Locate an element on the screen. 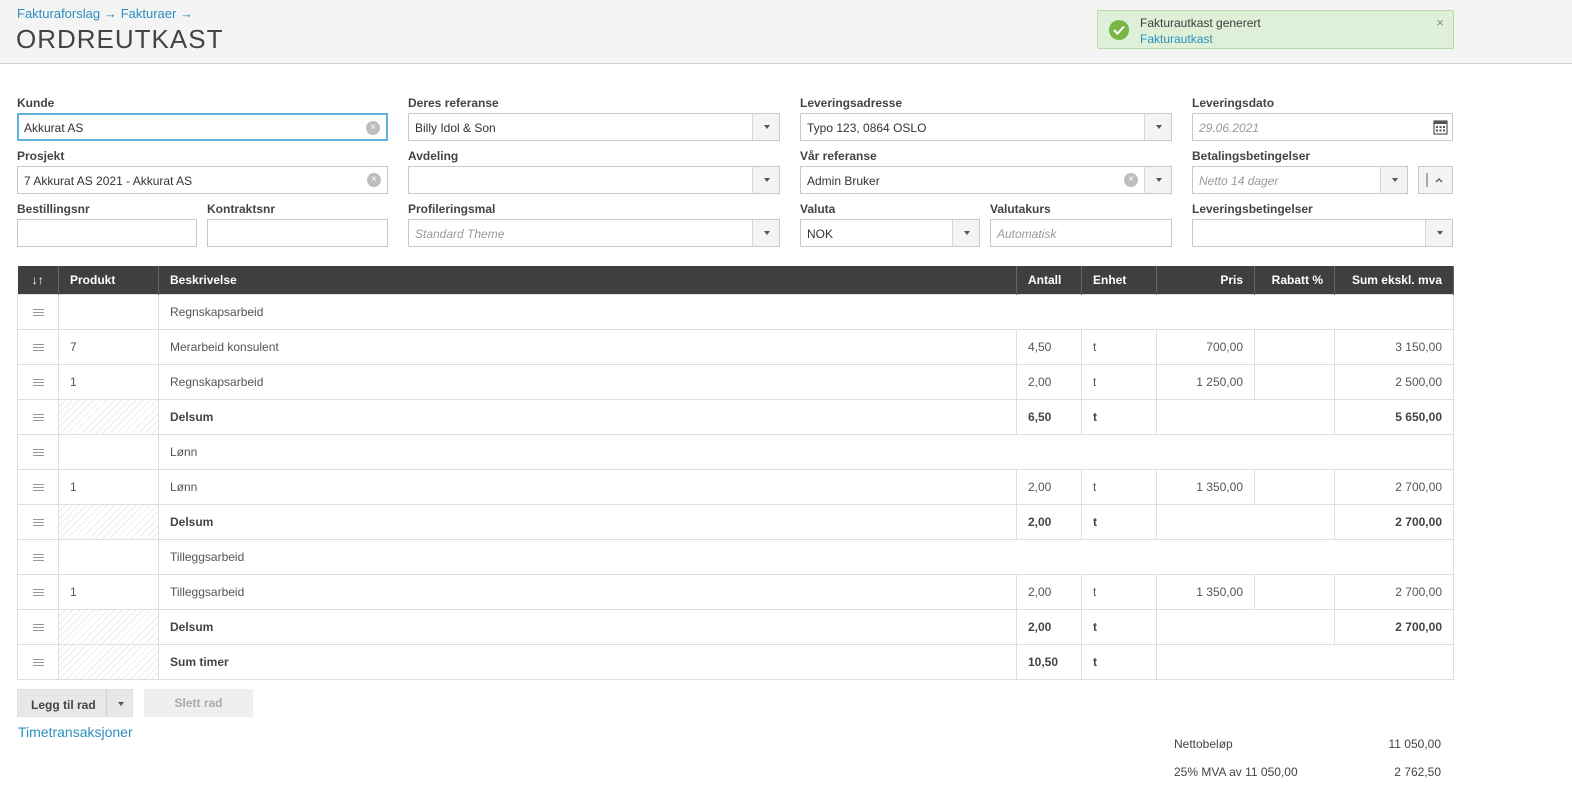 Image resolution: width=1572 pixels, height=785 pixels. profileringsmal-select: Standard Theme is located at coordinates (594, 233).